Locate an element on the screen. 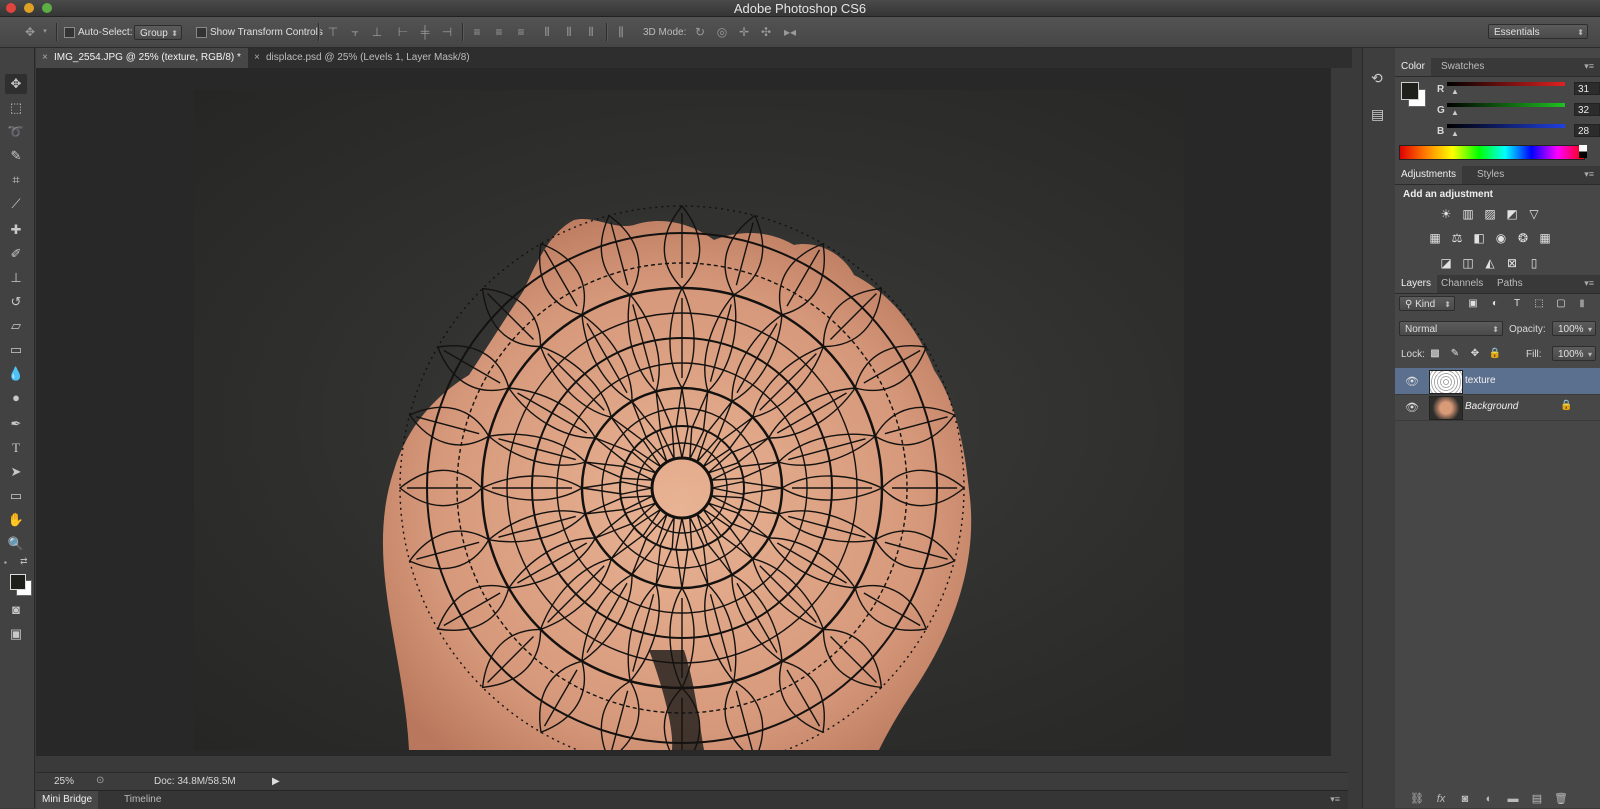  photo-filter-icon: ◉ is located at coordinates (1501, 238).